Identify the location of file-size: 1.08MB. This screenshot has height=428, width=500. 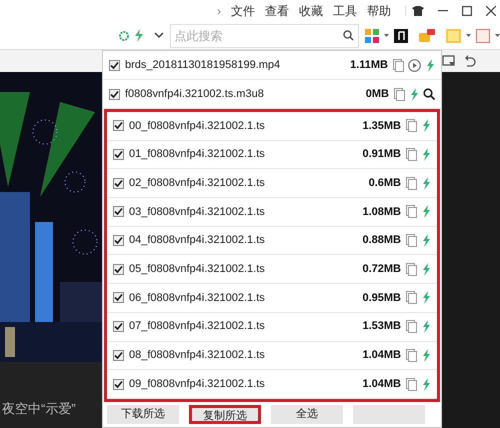
(381, 212).